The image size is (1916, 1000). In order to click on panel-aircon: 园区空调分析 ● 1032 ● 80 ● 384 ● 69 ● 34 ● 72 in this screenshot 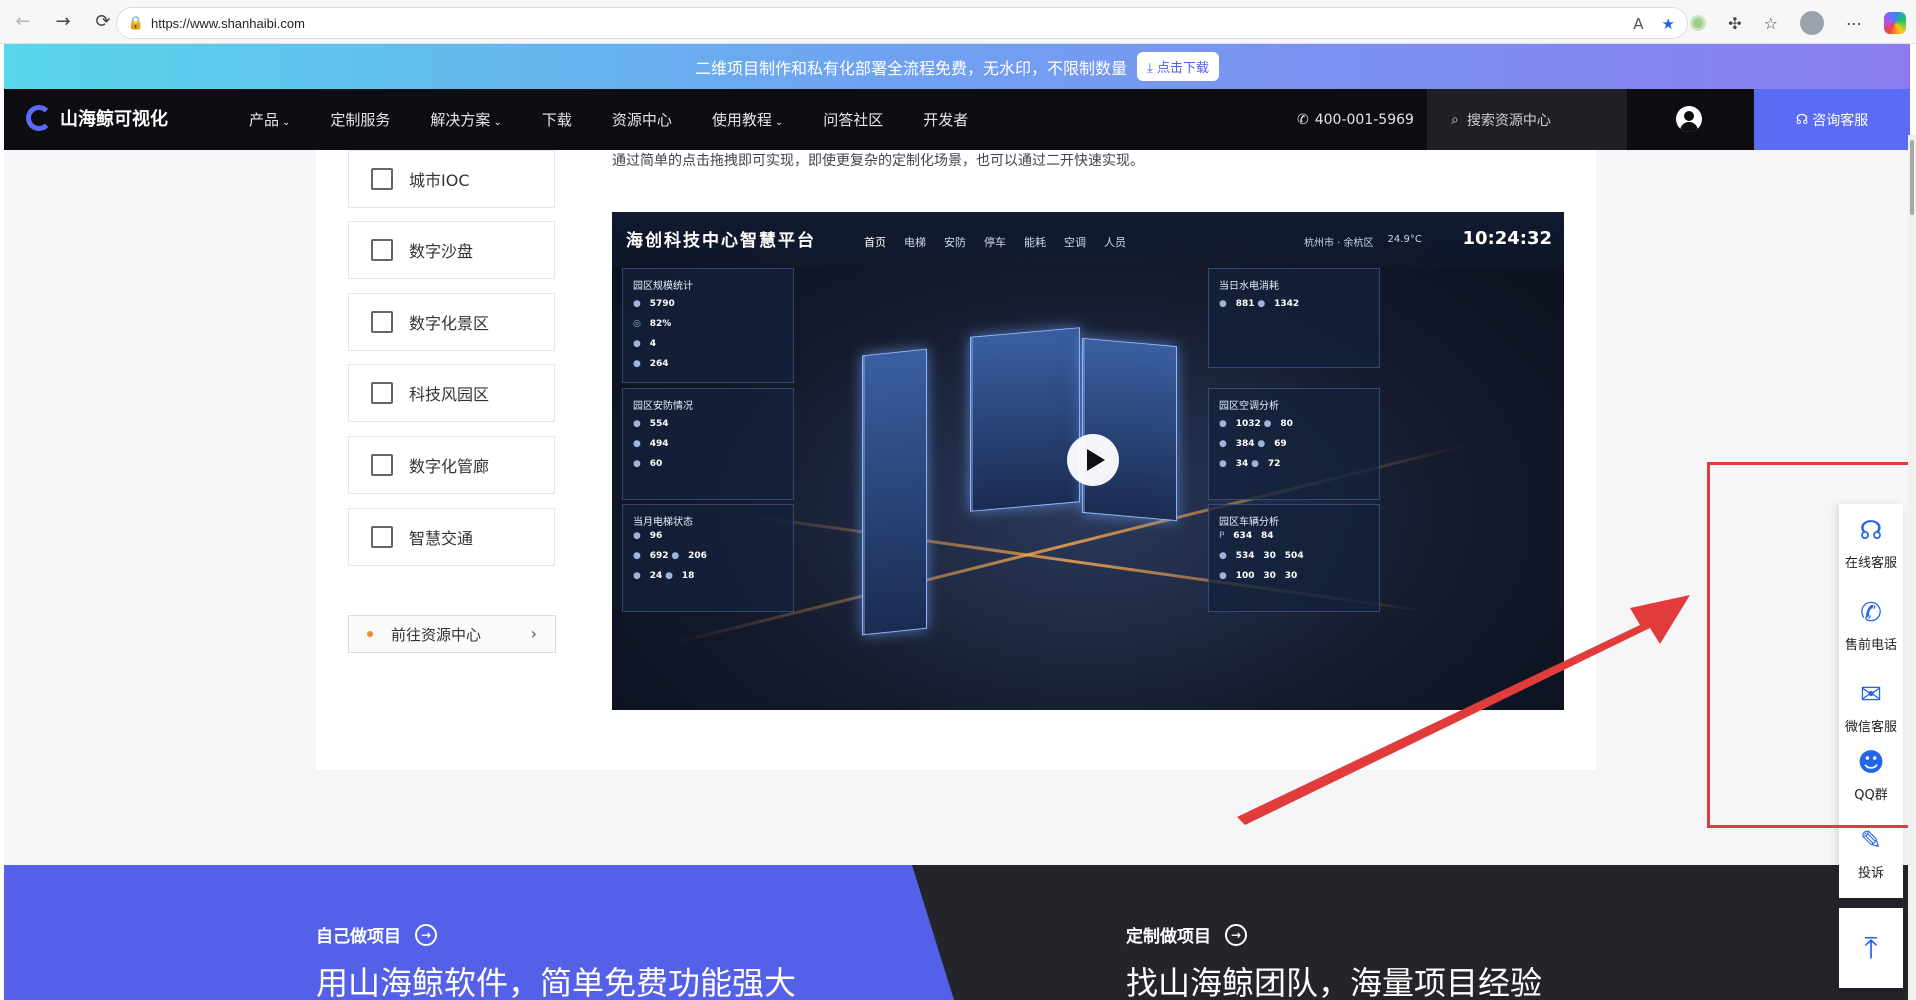, I will do `click(1294, 444)`.